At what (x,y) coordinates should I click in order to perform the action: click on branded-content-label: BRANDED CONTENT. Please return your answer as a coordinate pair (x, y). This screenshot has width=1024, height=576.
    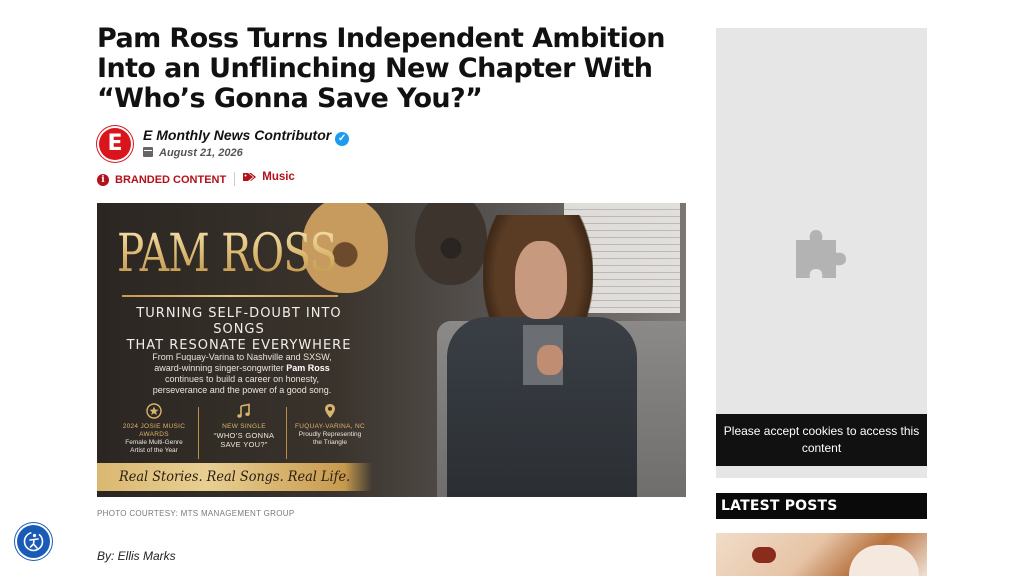
    Looking at the image, I should click on (171, 180).